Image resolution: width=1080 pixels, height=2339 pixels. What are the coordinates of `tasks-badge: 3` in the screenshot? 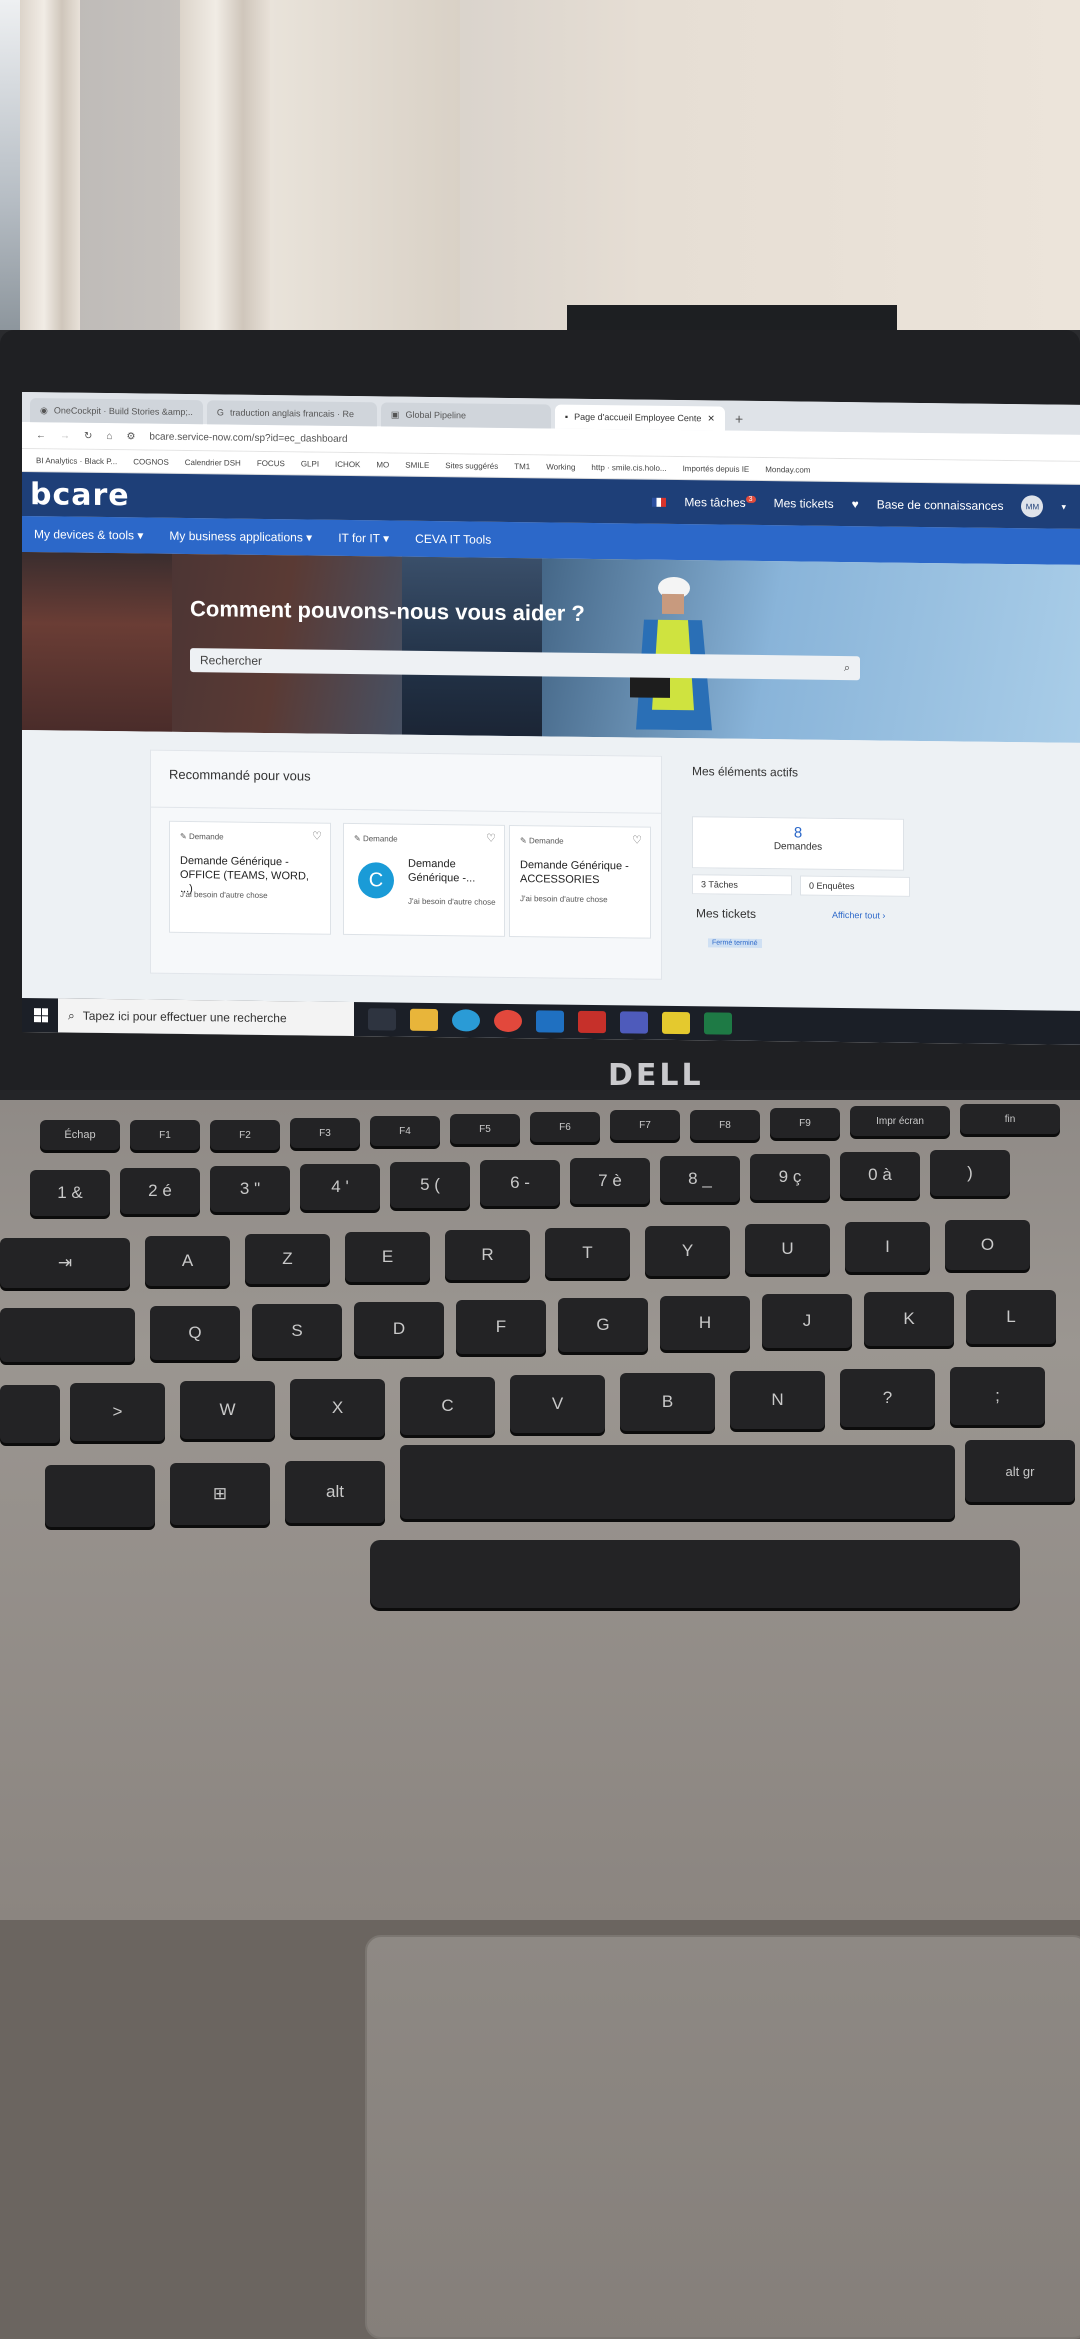 It's located at (750, 499).